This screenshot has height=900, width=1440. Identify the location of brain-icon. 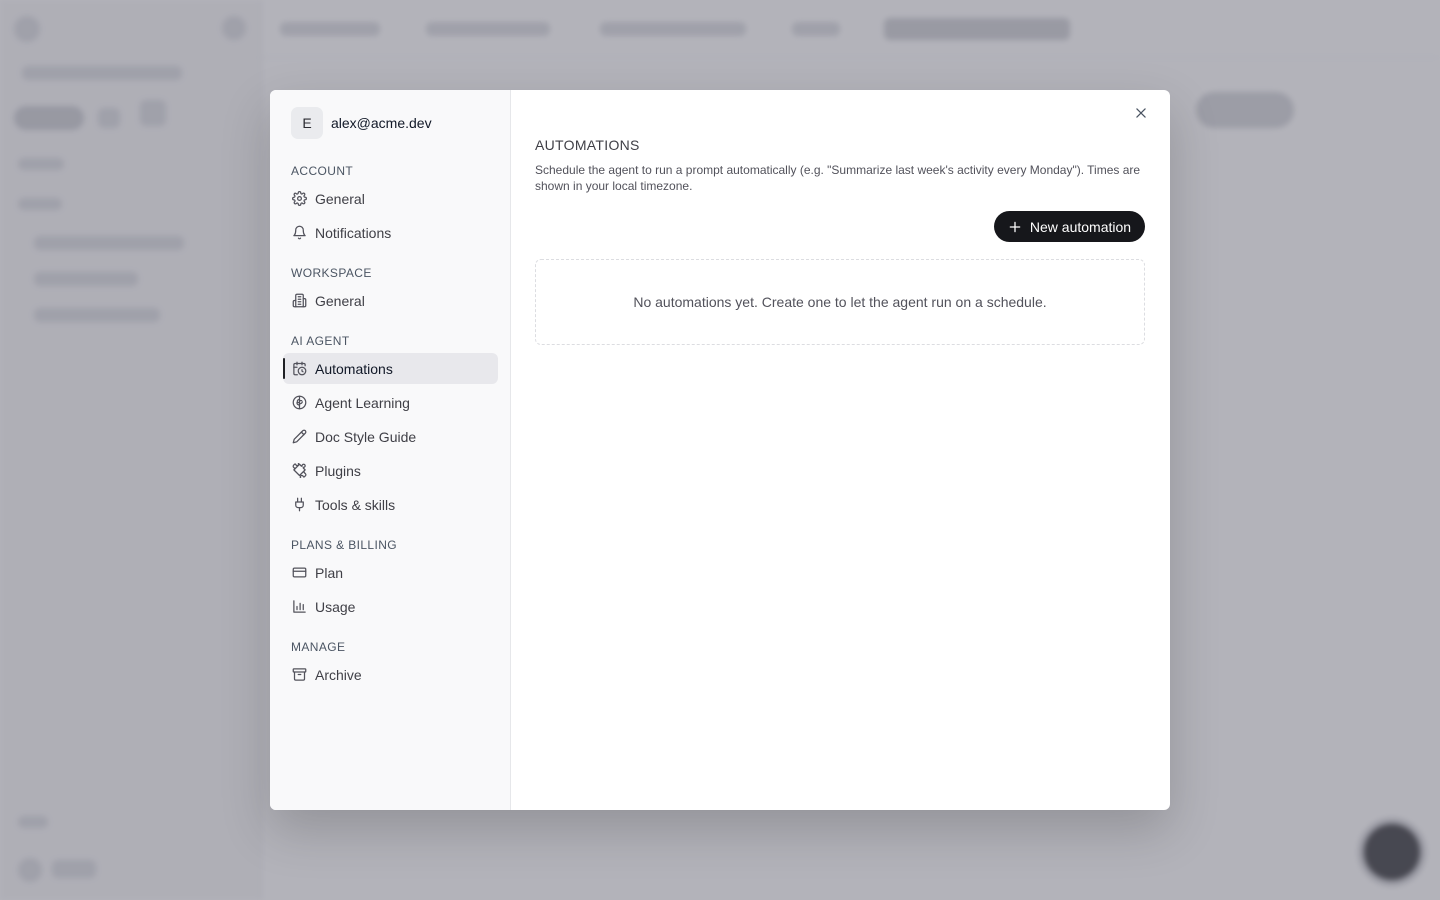
(299, 403).